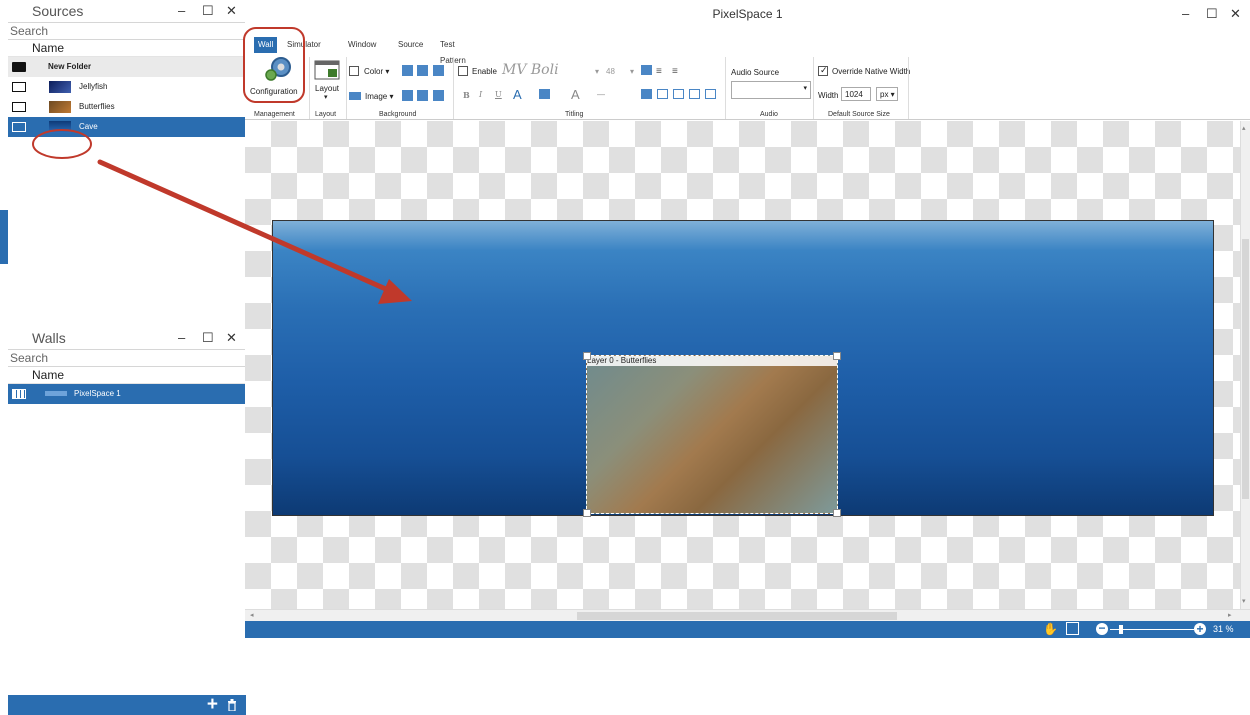  Describe the element at coordinates (127, 48) in the screenshot. I see `sources-name-header: Name` at that location.